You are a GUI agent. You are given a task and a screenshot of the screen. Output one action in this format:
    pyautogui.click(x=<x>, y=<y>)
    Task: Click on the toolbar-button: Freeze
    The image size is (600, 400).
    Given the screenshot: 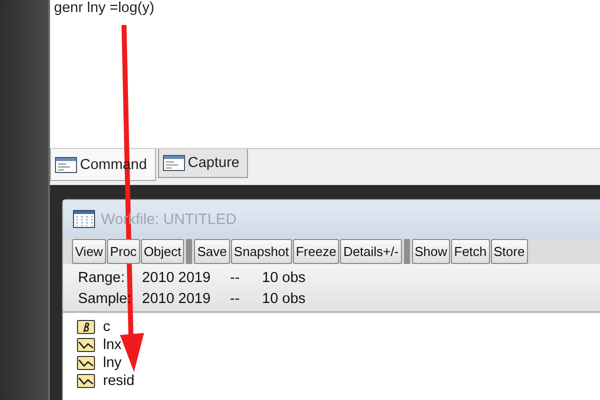 What is the action you would take?
    pyautogui.click(x=316, y=251)
    